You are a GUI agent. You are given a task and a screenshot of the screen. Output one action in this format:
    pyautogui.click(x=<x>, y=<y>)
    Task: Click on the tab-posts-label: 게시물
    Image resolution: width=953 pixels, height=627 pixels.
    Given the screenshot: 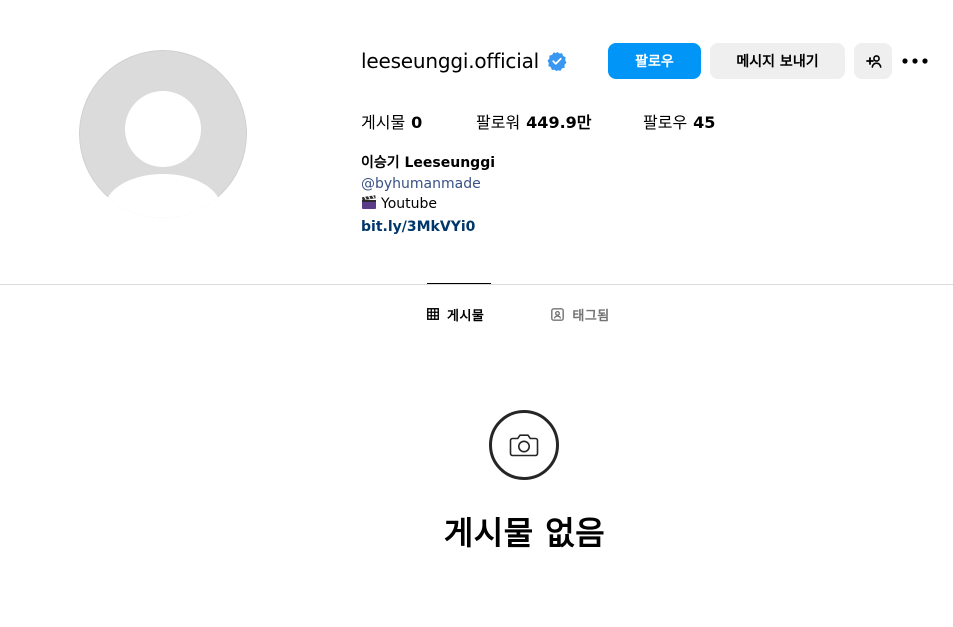 What is the action you would take?
    pyautogui.click(x=466, y=316)
    